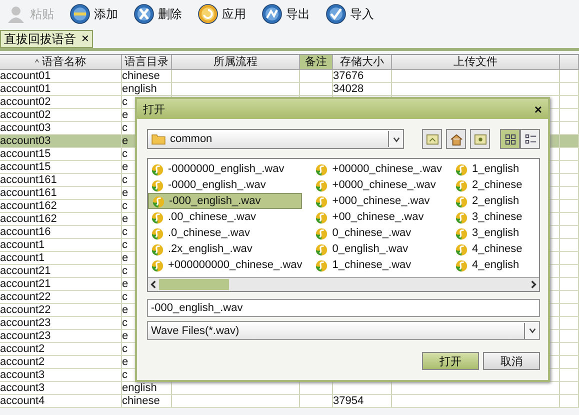  What do you see at coordinates (530, 139) in the screenshot?
I see `details-view-button` at bounding box center [530, 139].